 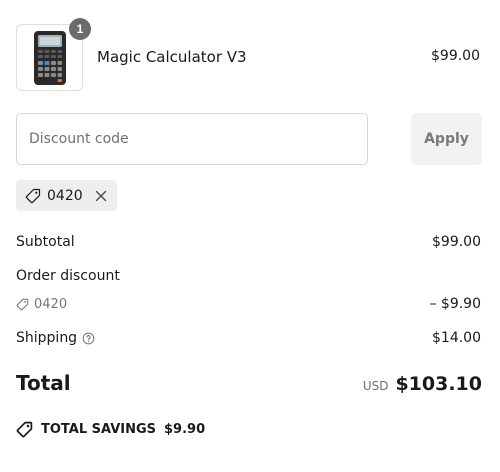 I want to click on applied-discount-code: 0420, so click(x=65, y=195).